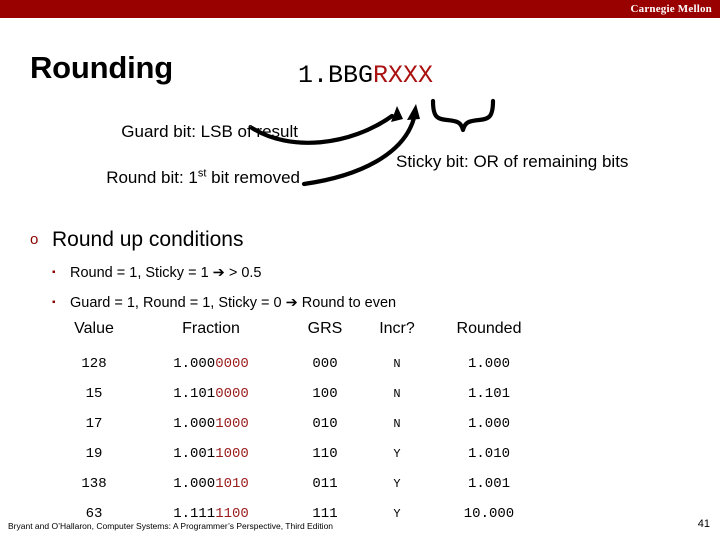 The width and height of the screenshot is (720, 540). Describe the element at coordinates (325, 328) in the screenshot. I see `column-header-grs: GRS` at that location.